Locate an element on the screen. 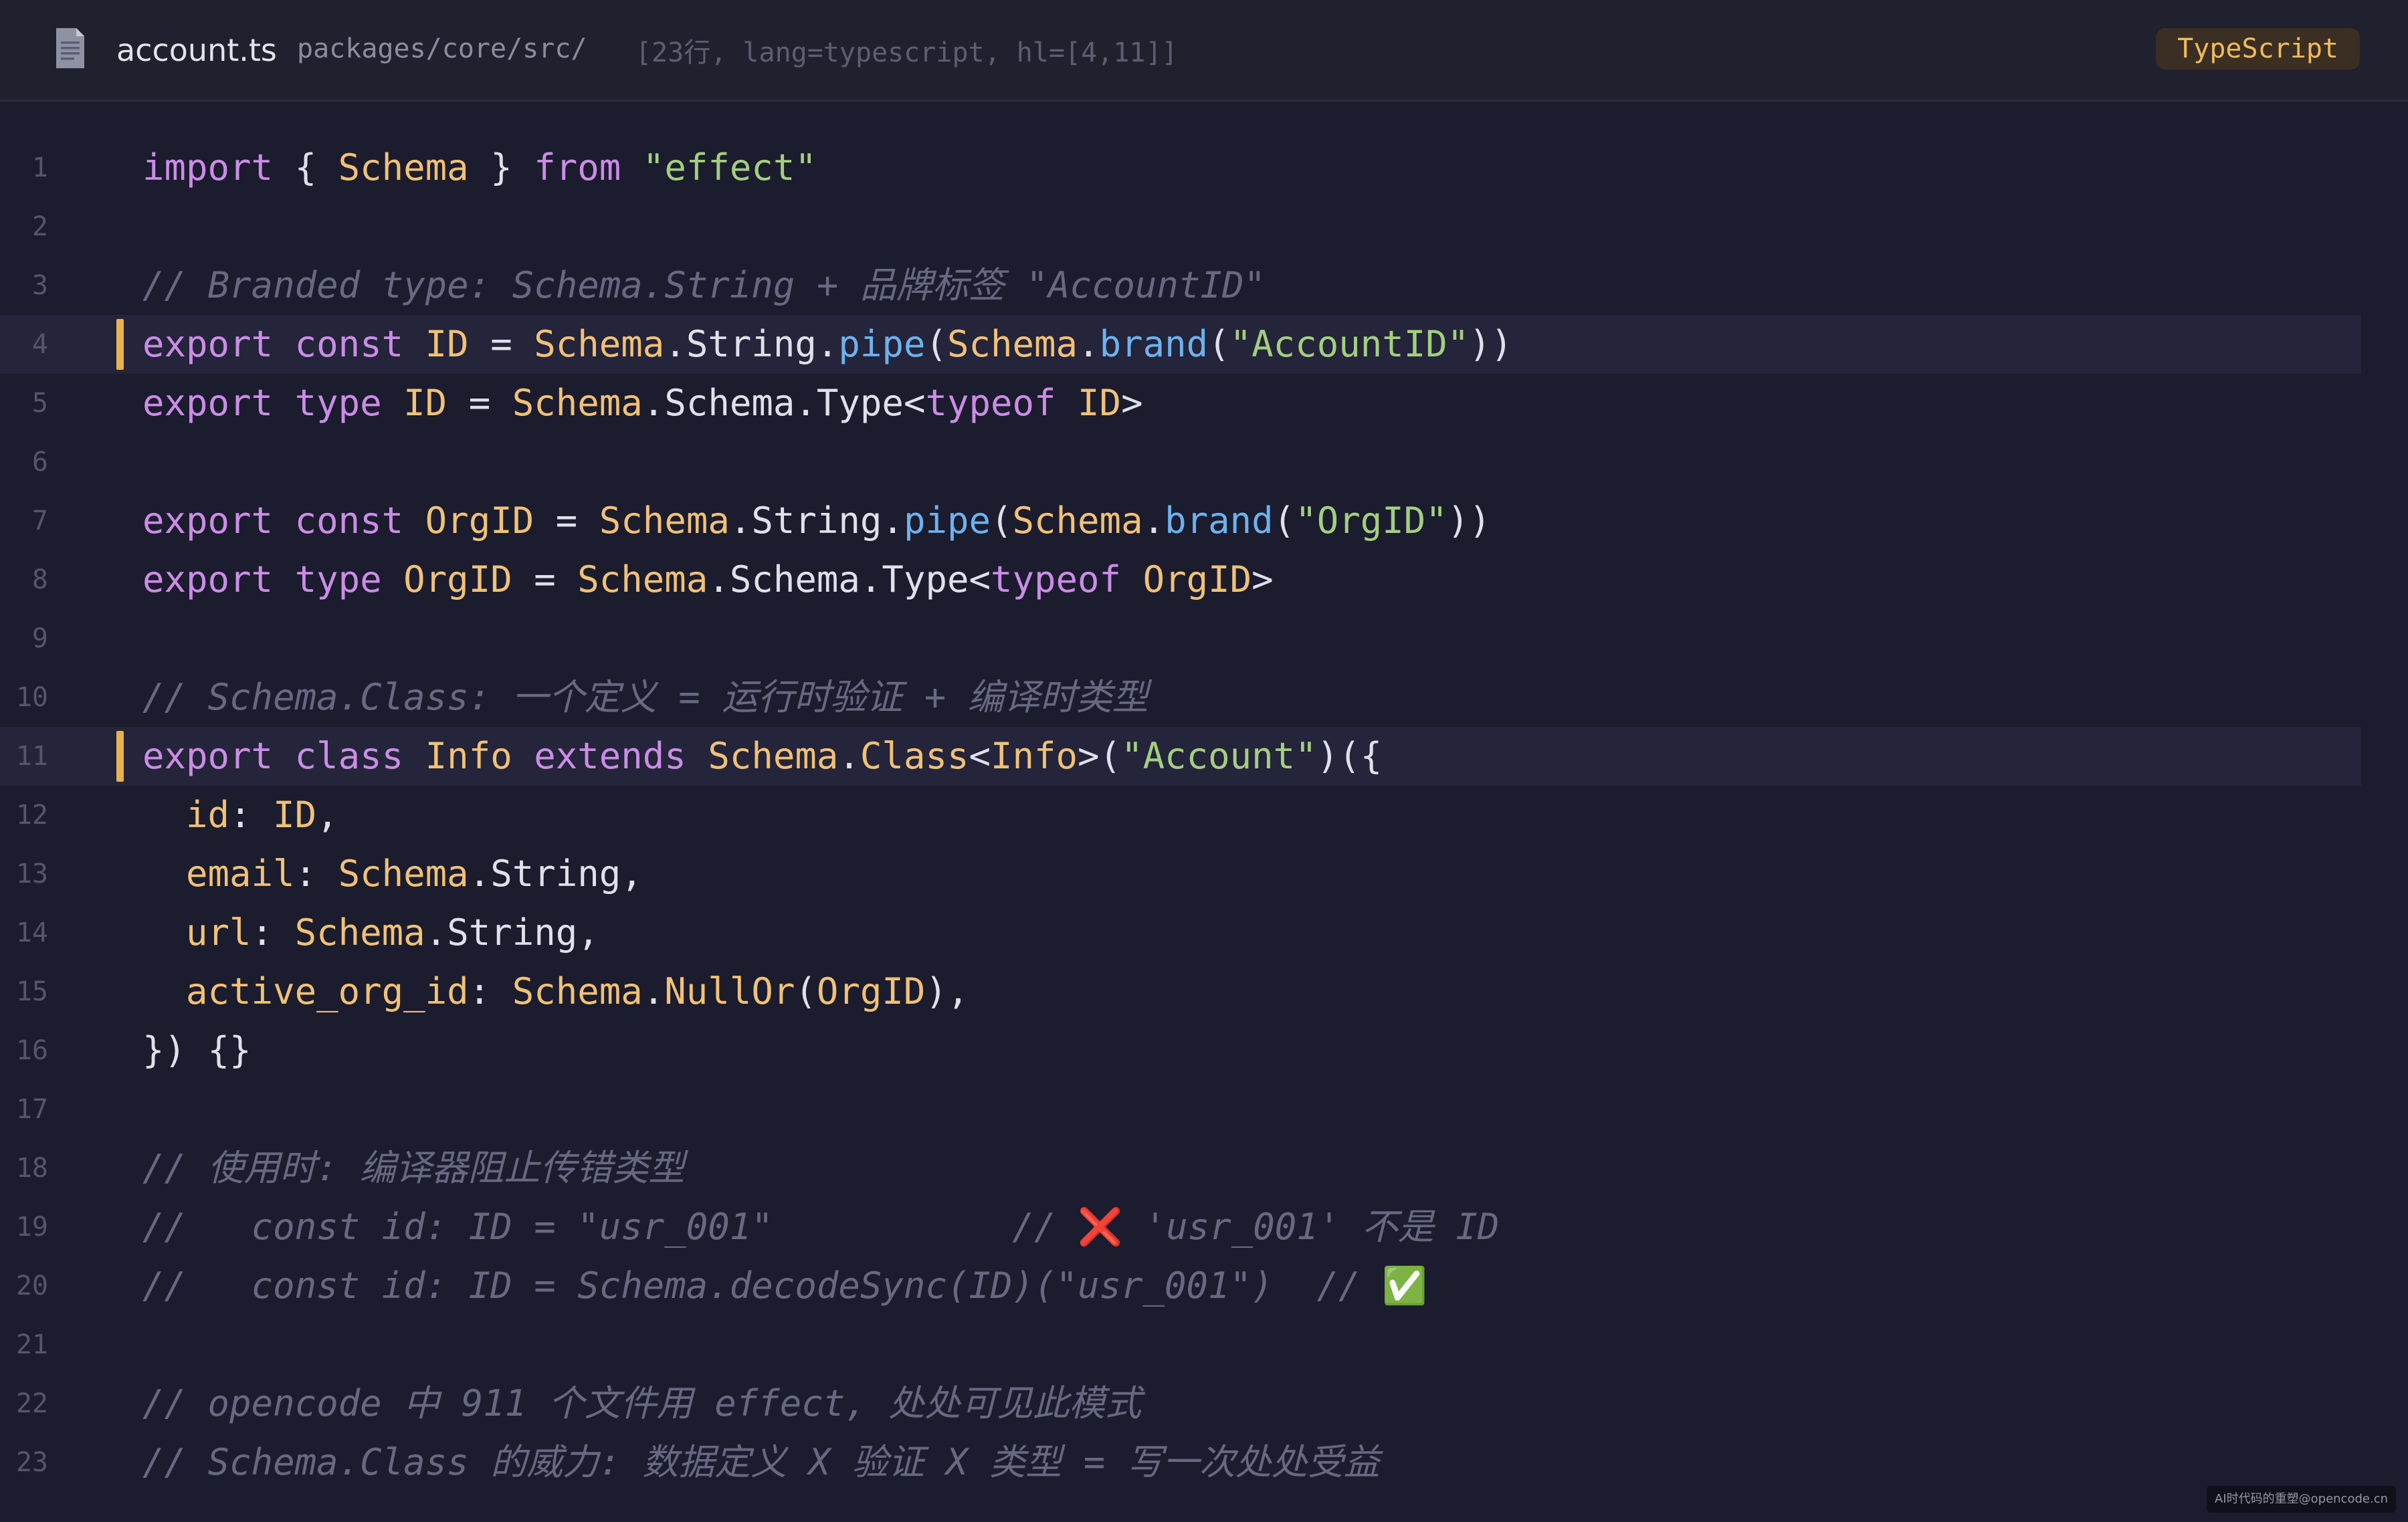 Image resolution: width=2408 pixels, height=1522 pixels. code-token: "AccountID" is located at coordinates (1349, 344).